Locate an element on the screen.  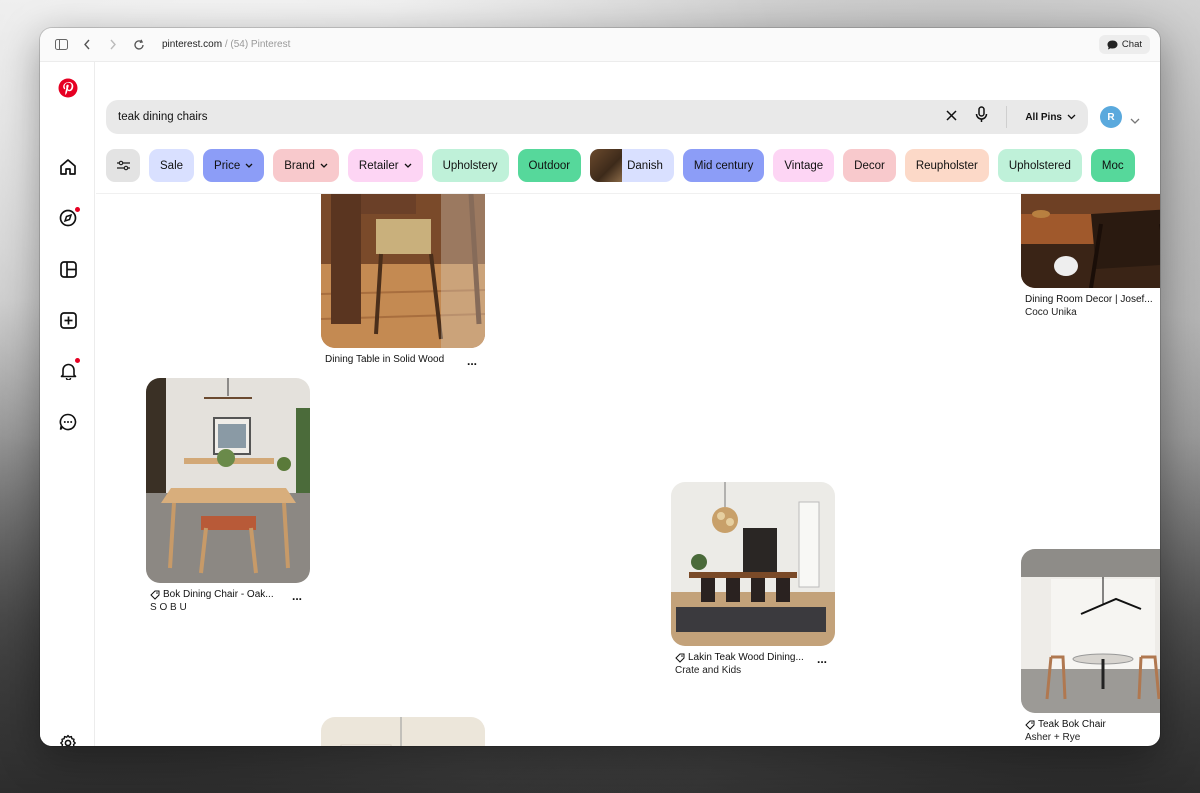
chip-upholstered: Upholstered is located at coordinates (1039, 165).